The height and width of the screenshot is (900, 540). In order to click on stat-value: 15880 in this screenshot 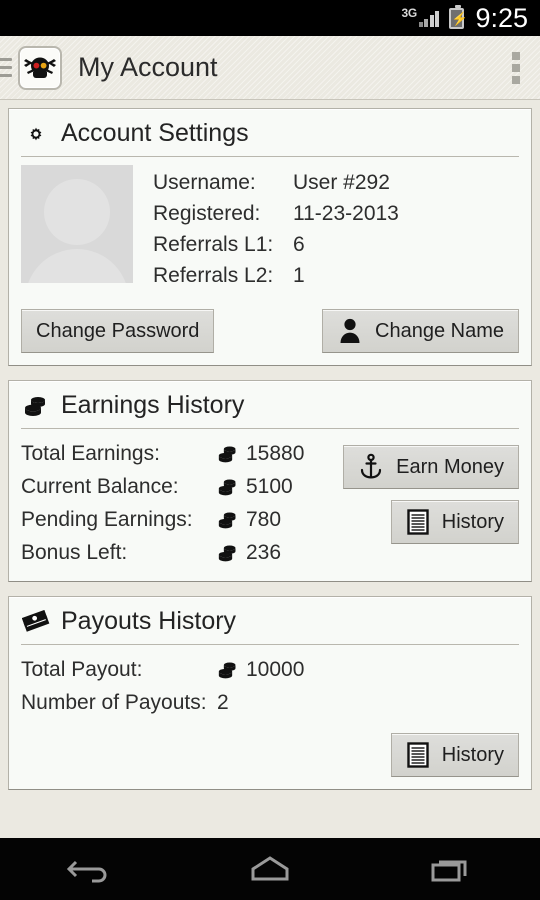, I will do `click(275, 453)`.